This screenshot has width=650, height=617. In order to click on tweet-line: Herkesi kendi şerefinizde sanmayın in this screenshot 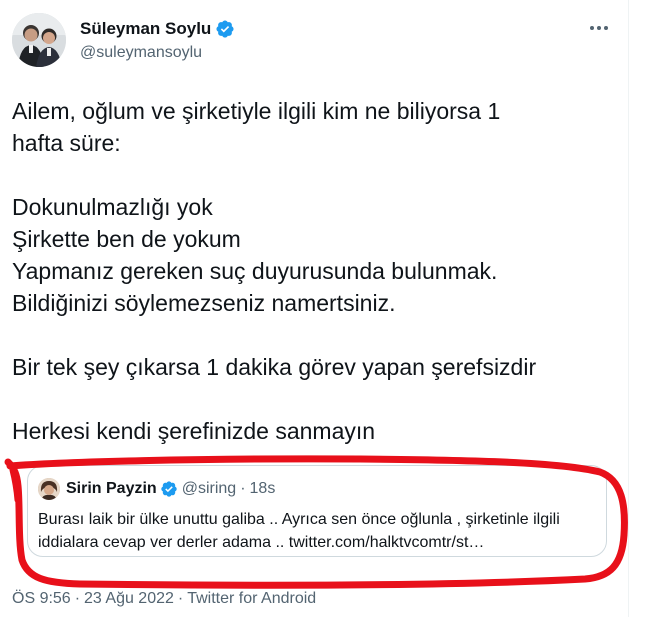, I will do `click(194, 431)`.